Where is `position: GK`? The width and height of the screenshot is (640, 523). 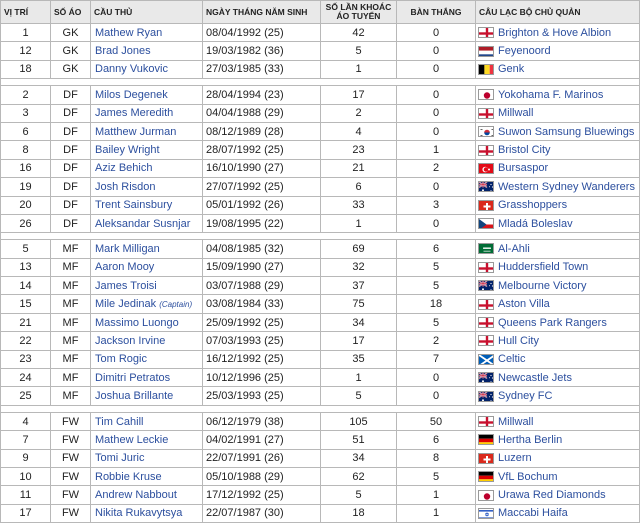 position: GK is located at coordinates (70, 32).